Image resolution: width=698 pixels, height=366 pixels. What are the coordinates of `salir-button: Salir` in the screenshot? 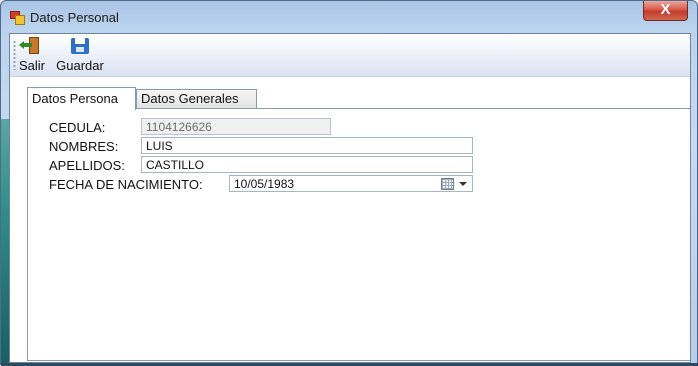 It's located at (32, 55).